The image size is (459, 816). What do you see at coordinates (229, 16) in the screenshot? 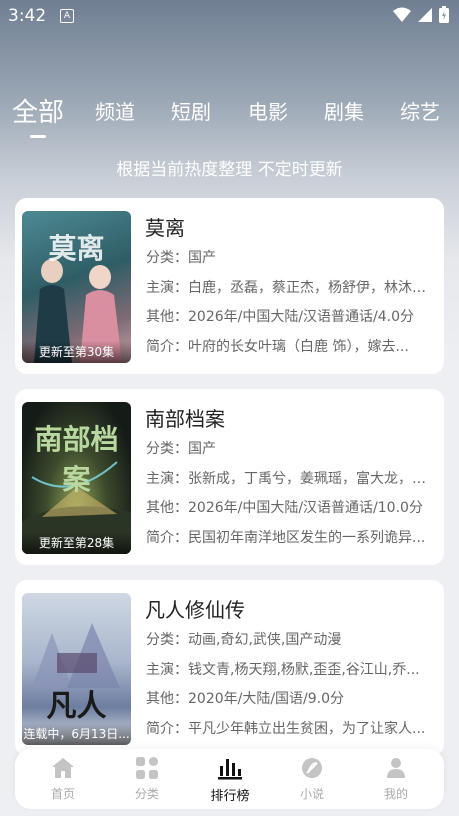
I see `status-bar: 3:42 A` at bounding box center [229, 16].